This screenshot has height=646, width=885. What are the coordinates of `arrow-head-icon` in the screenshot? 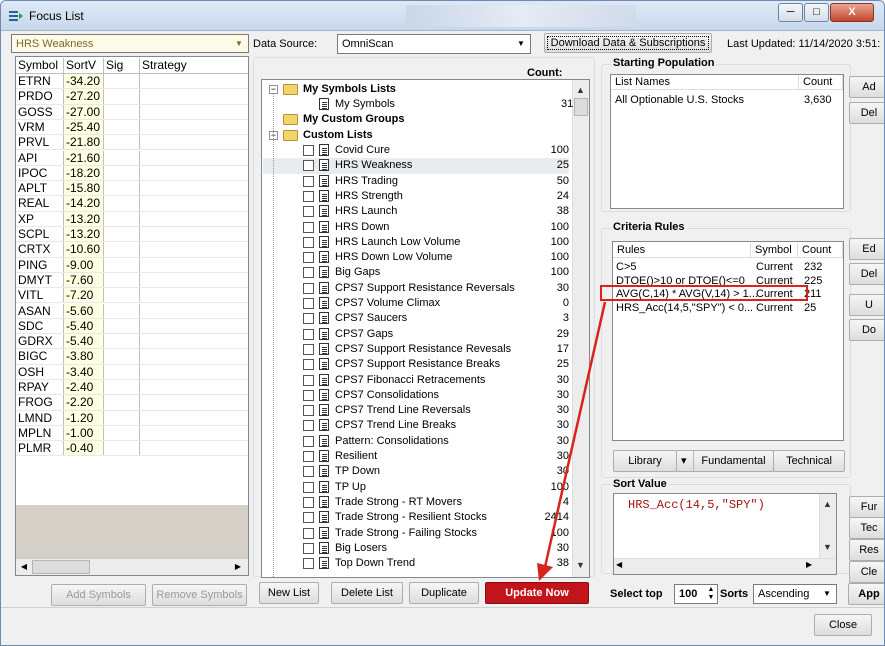 It's located at (545, 572).